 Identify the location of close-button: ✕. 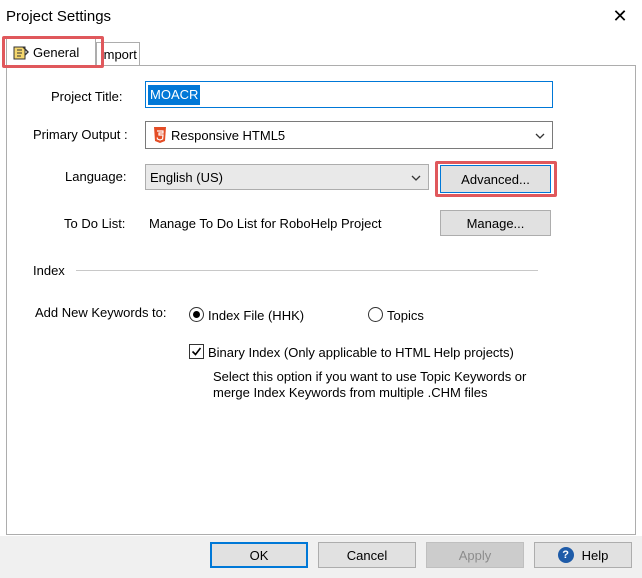
(620, 16).